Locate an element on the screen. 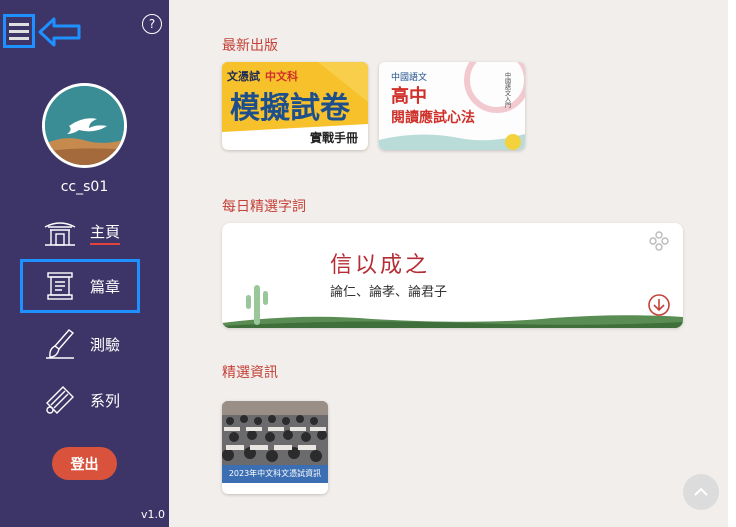 This screenshot has width=736, height=527. news-caption: 2023年中文科文憑試資訊 is located at coordinates (275, 474).